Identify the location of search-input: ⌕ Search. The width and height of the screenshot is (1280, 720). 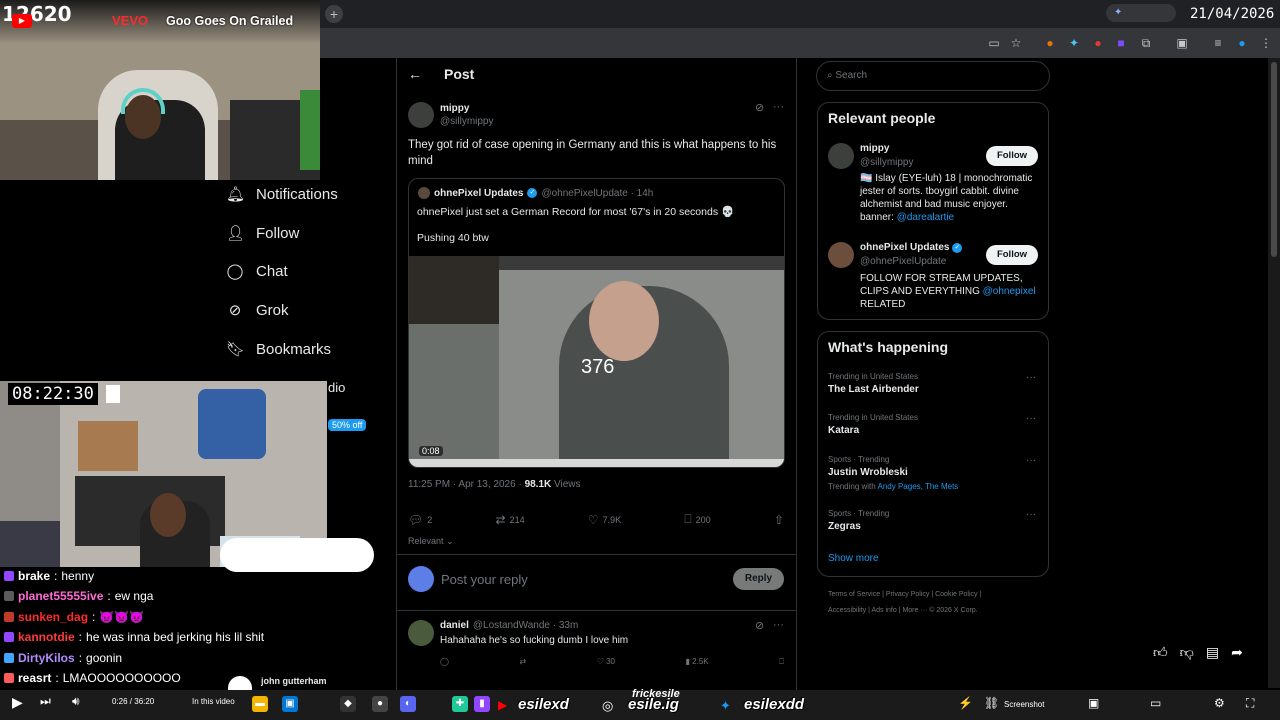
(933, 76).